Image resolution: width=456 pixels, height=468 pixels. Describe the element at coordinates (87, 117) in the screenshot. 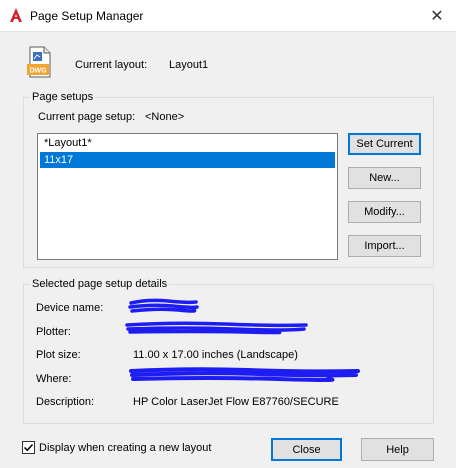

I see `current-page-setup-label: Current page setup:` at that location.